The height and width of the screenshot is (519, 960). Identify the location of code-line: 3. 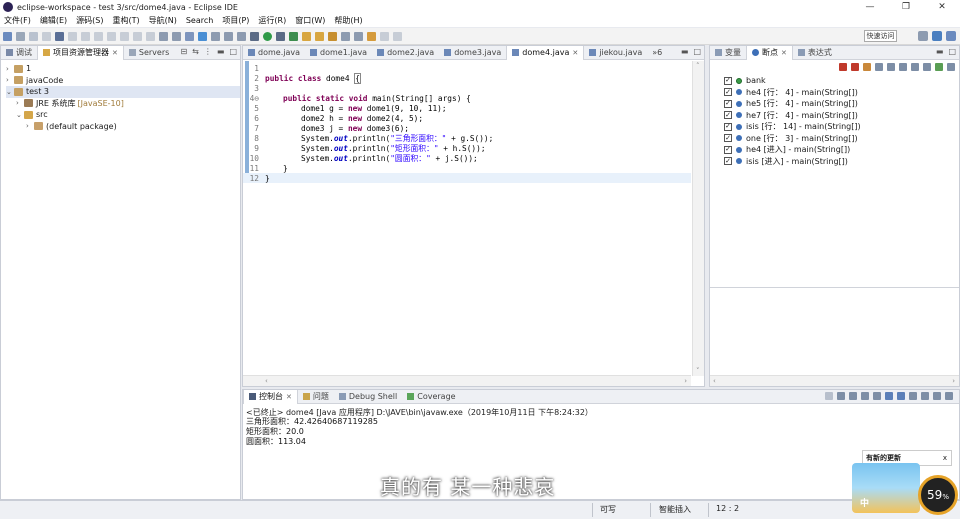
(467, 88).